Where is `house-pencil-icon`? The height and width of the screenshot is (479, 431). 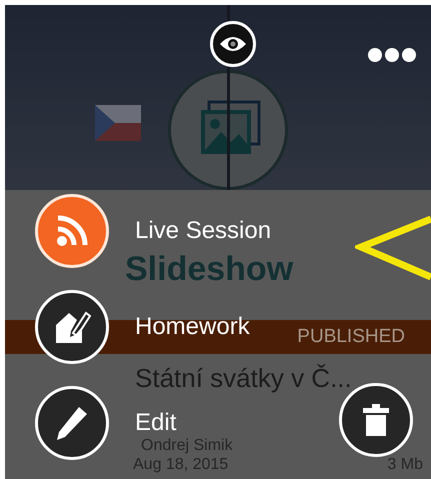 house-pencil-icon is located at coordinates (72, 327).